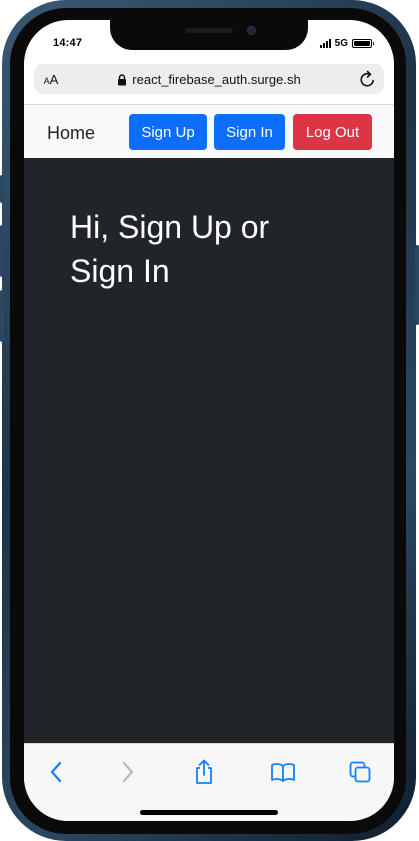 The width and height of the screenshot is (419, 841). What do you see at coordinates (68, 43) in the screenshot?
I see `status-time: 14:47` at bounding box center [68, 43].